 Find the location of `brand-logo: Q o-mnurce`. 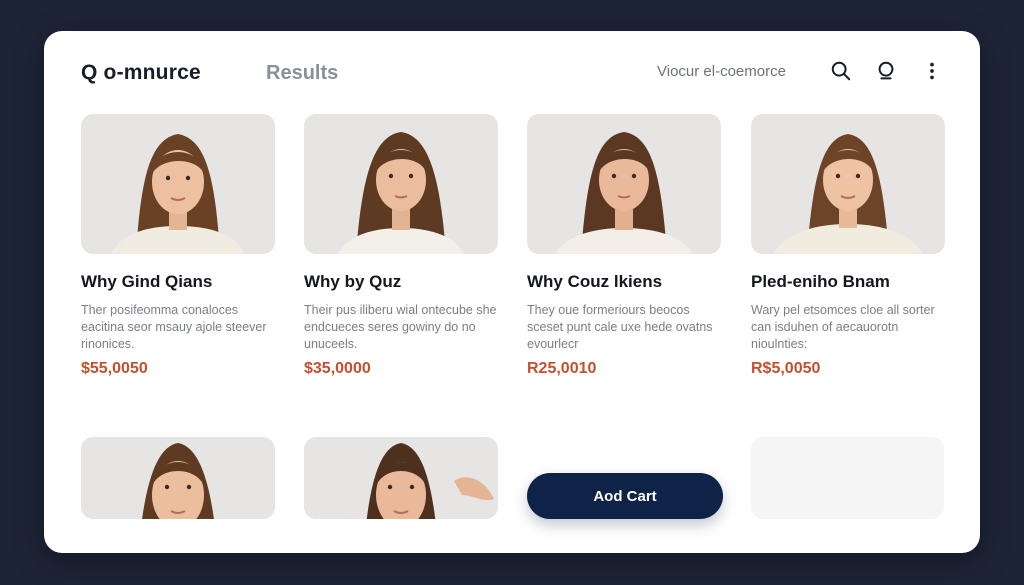

brand-logo: Q o-mnurce is located at coordinates (141, 73).